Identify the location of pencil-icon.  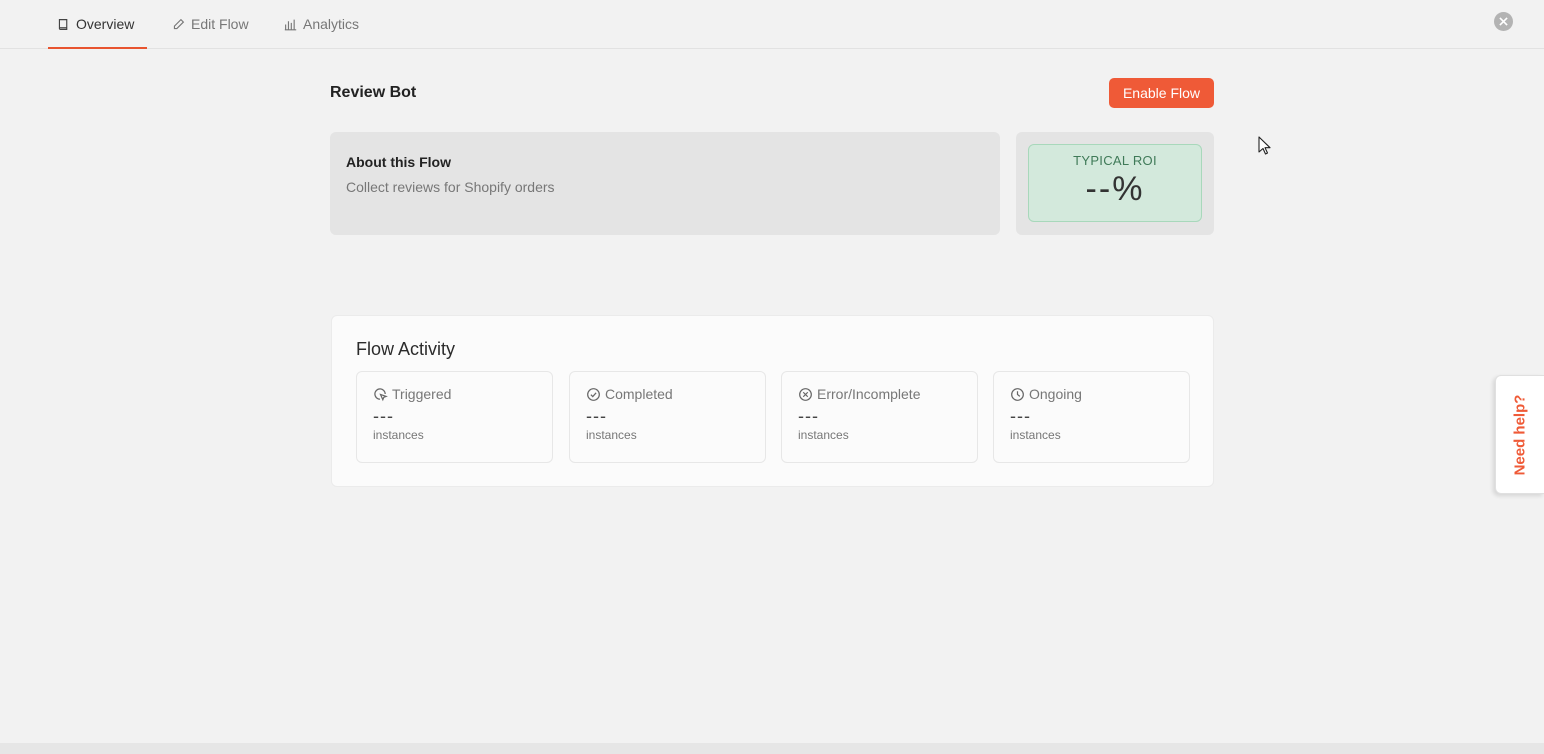
(179, 23).